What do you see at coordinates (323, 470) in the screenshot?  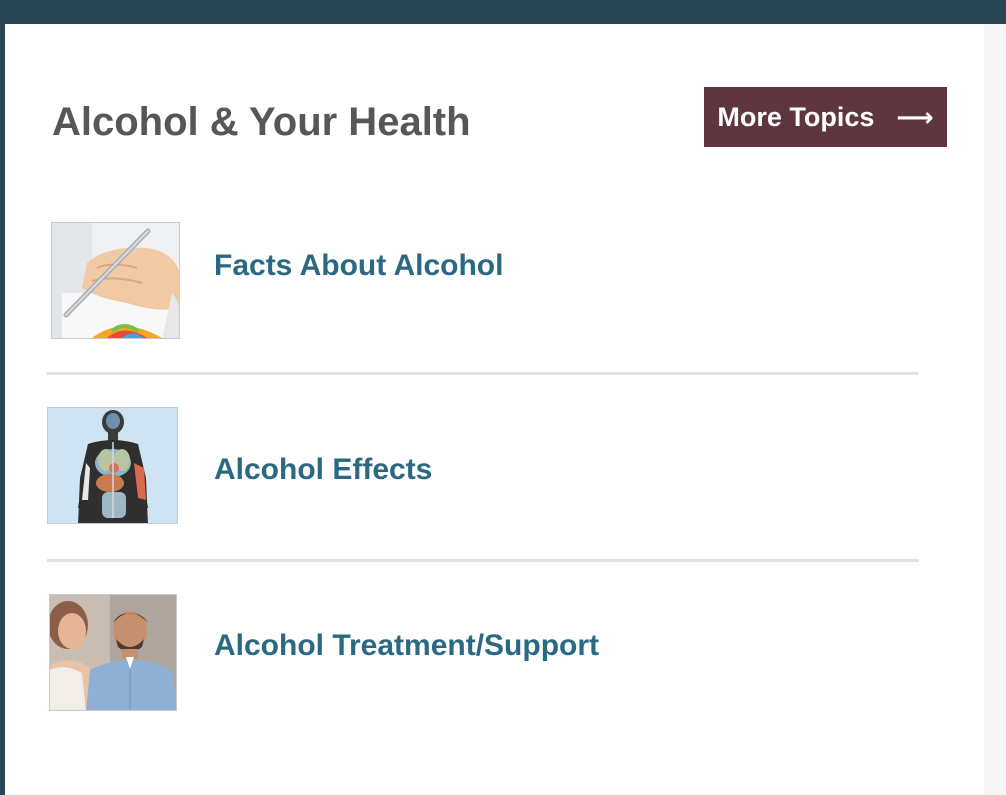 I see `topic-link-alcohol-effects: Alcohol Effects` at bounding box center [323, 470].